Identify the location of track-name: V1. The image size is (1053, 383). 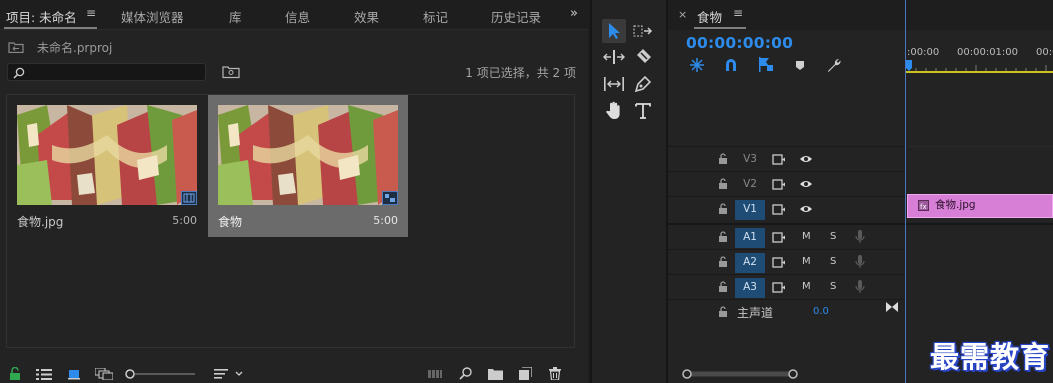
(750, 210).